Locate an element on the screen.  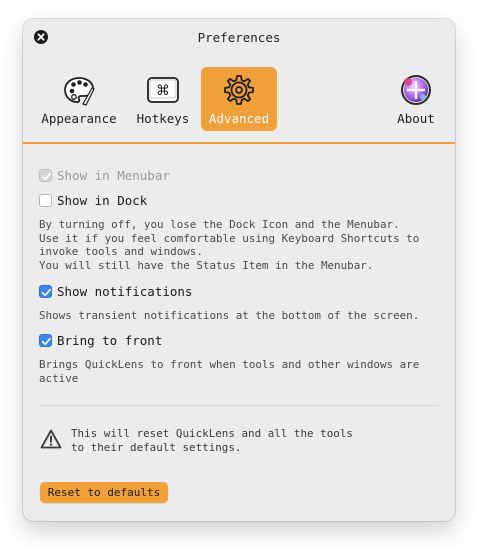
command-key-icon: ⌘ is located at coordinates (163, 90).